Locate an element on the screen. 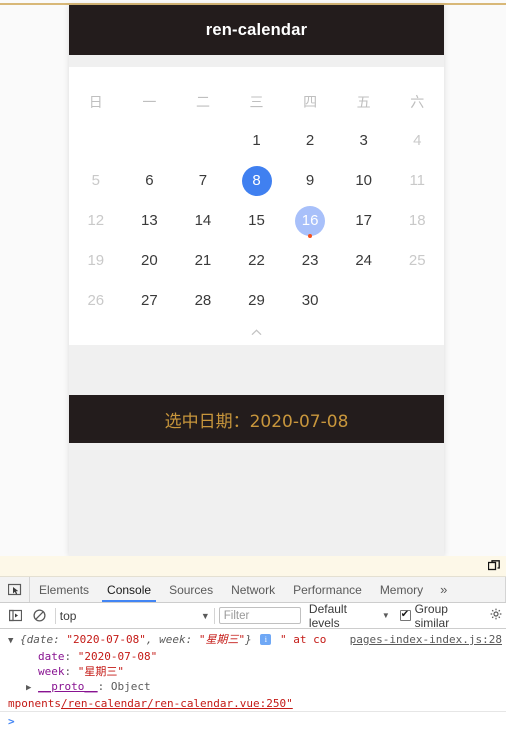  calendar-day-21: 21 is located at coordinates (203, 261).